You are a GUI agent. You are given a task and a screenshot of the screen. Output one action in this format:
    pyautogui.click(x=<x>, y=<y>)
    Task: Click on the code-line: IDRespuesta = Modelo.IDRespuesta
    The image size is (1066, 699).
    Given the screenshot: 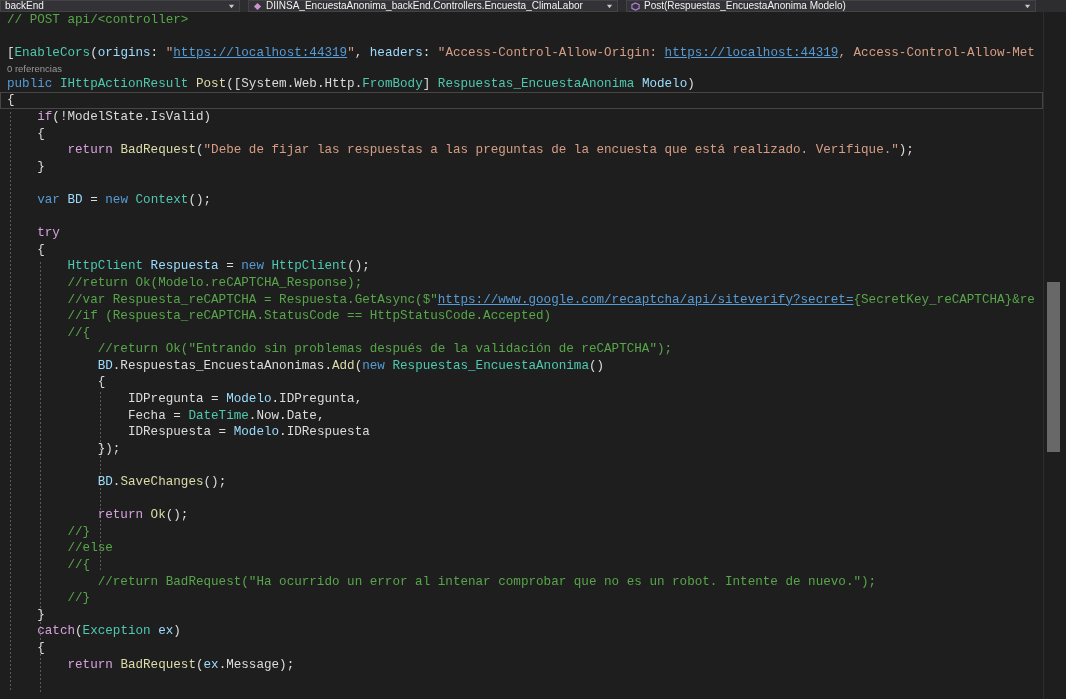 What is the action you would take?
    pyautogui.click(x=248, y=432)
    